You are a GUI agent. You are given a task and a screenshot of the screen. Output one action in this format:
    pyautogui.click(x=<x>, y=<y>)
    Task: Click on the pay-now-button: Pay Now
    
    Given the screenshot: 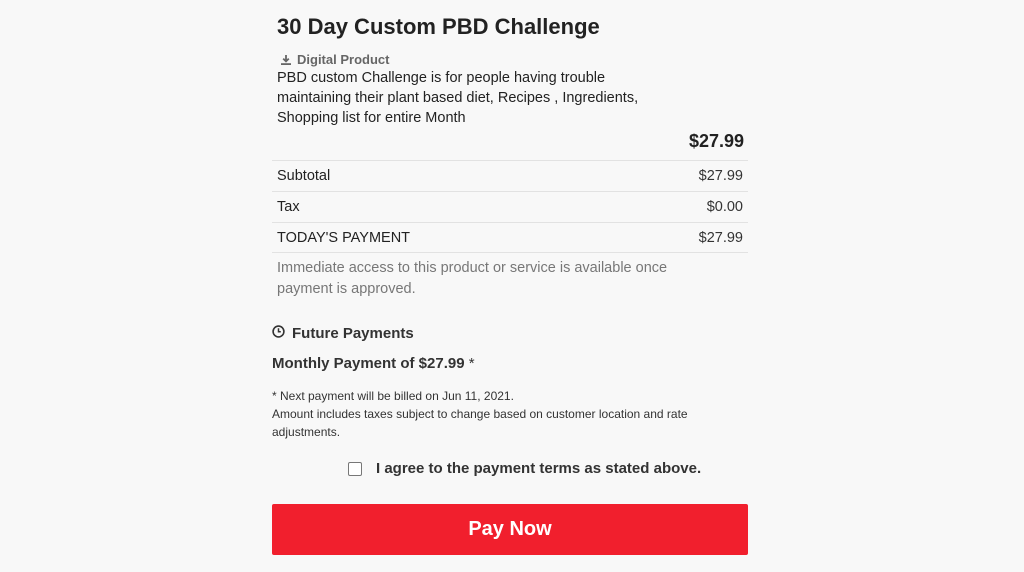 What is the action you would take?
    pyautogui.click(x=510, y=529)
    